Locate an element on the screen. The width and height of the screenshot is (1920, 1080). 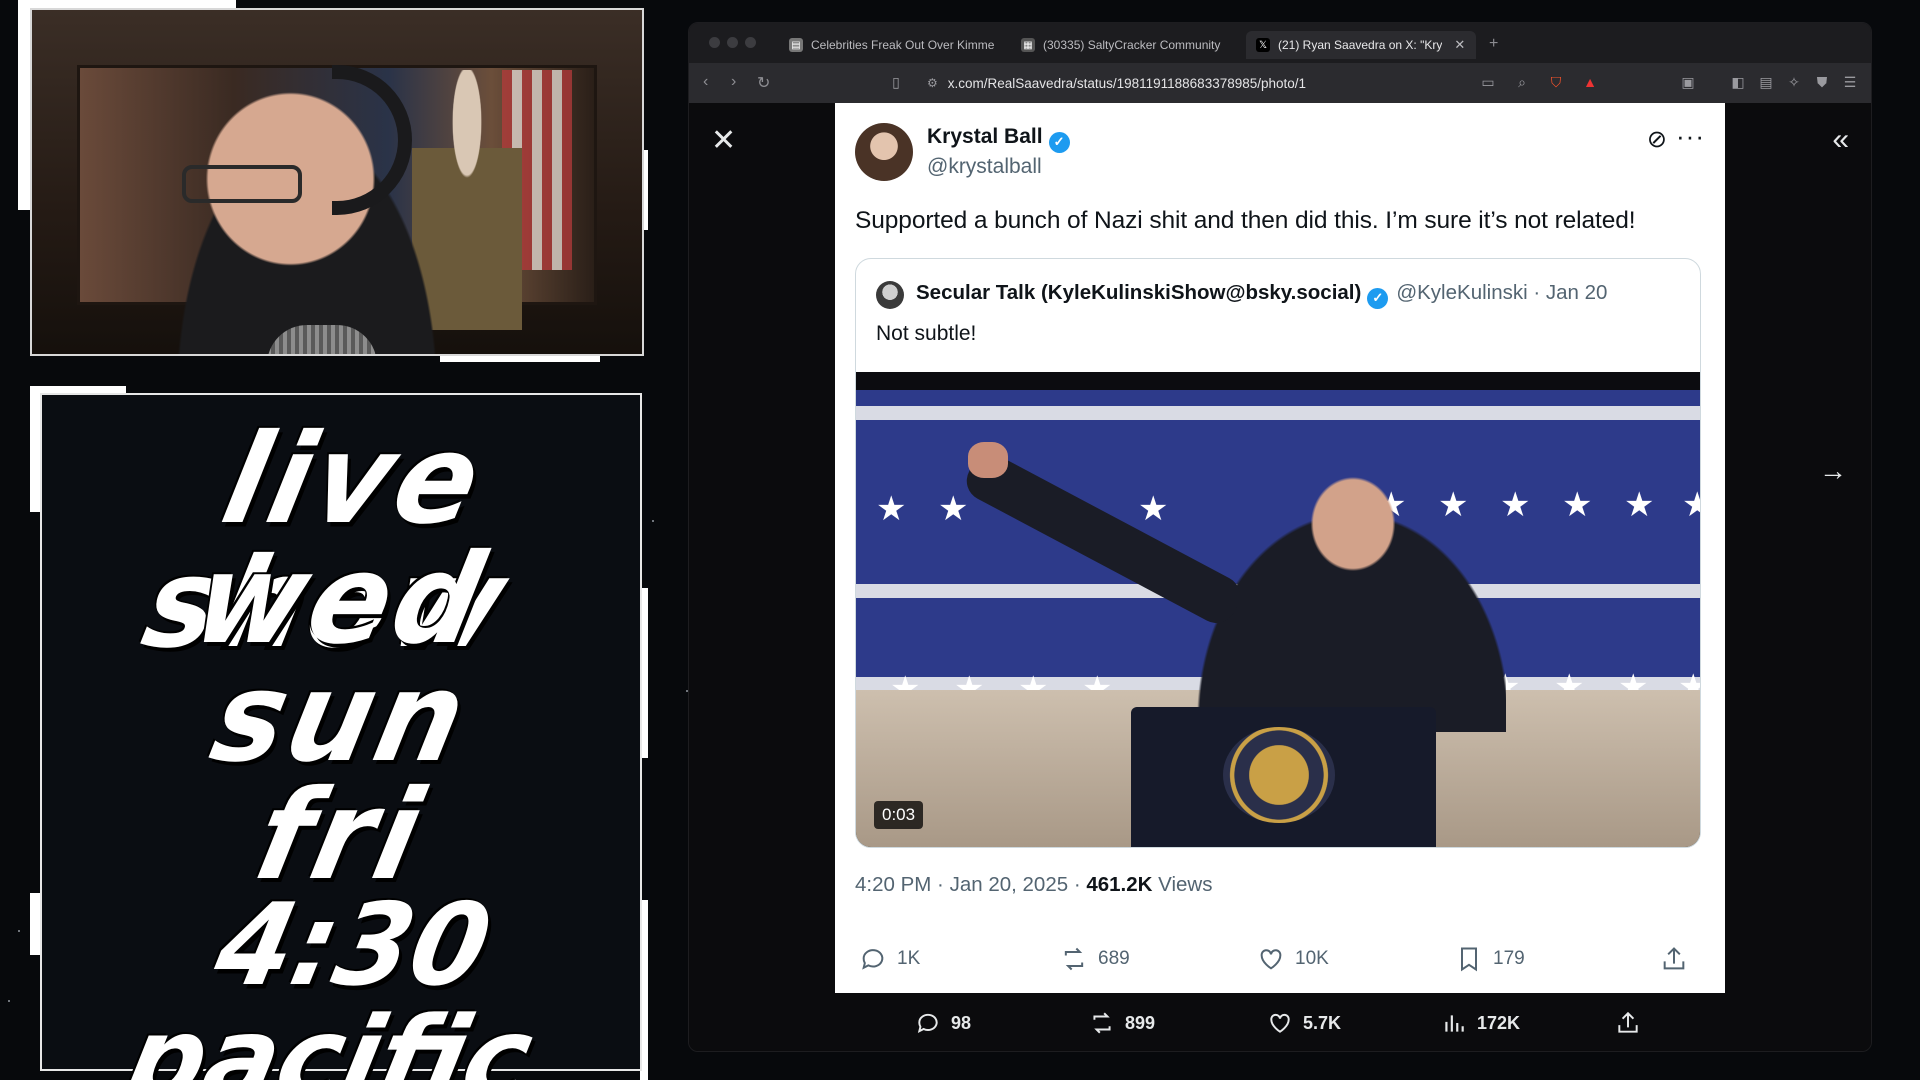
author-name-text: Krystal Ball is located at coordinates (985, 136).